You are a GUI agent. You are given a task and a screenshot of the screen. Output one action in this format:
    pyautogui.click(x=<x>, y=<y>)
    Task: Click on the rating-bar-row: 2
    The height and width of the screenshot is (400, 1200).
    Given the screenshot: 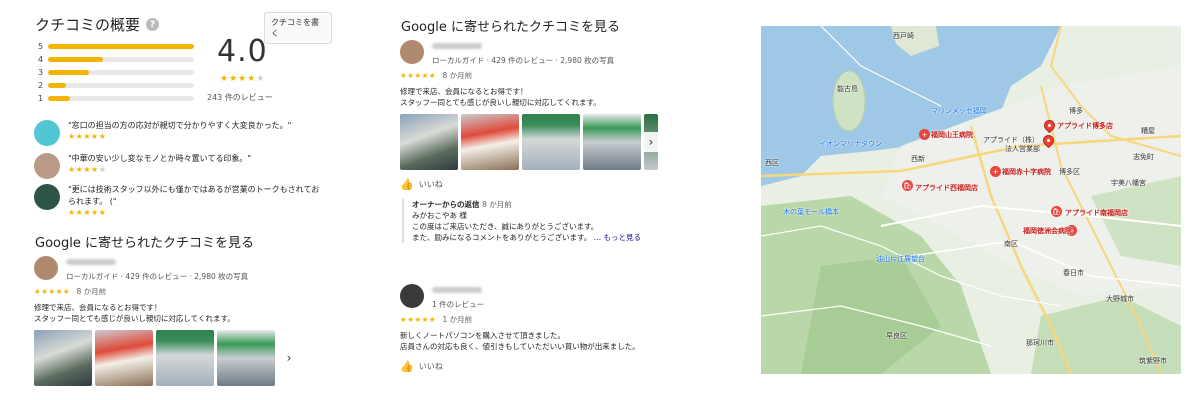 What is the action you would take?
    pyautogui.click(x=118, y=85)
    